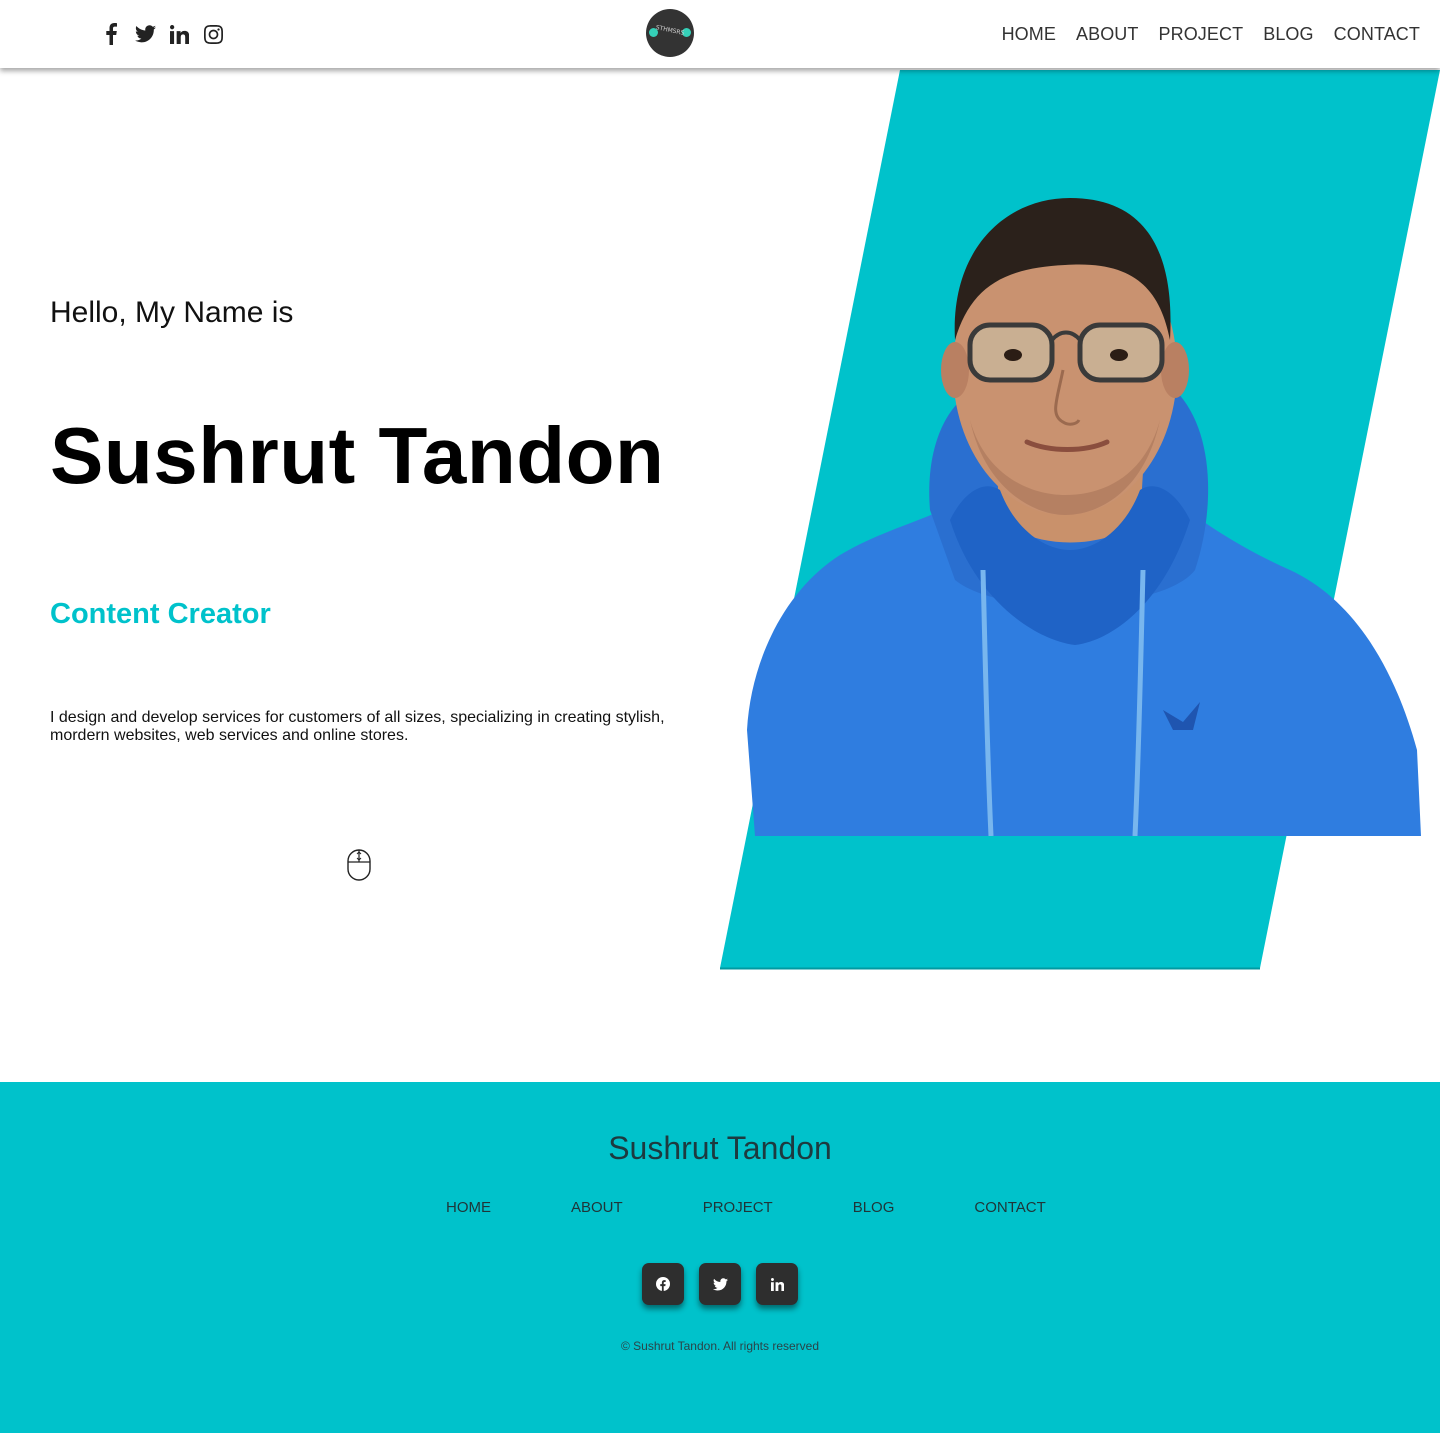  I want to click on footer-nav: HOME ABOUT PROJECT BLOG CONTACT, so click(746, 1207).